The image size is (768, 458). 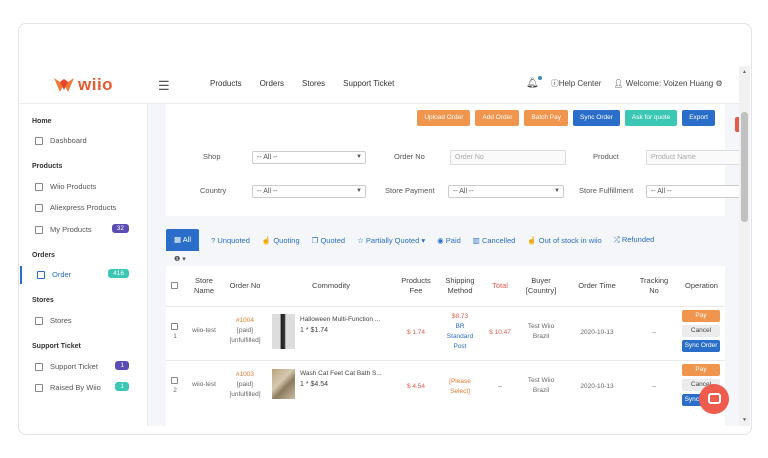 What do you see at coordinates (460, 381) in the screenshot?
I see `select-shipping-link: [Please` at bounding box center [460, 381].